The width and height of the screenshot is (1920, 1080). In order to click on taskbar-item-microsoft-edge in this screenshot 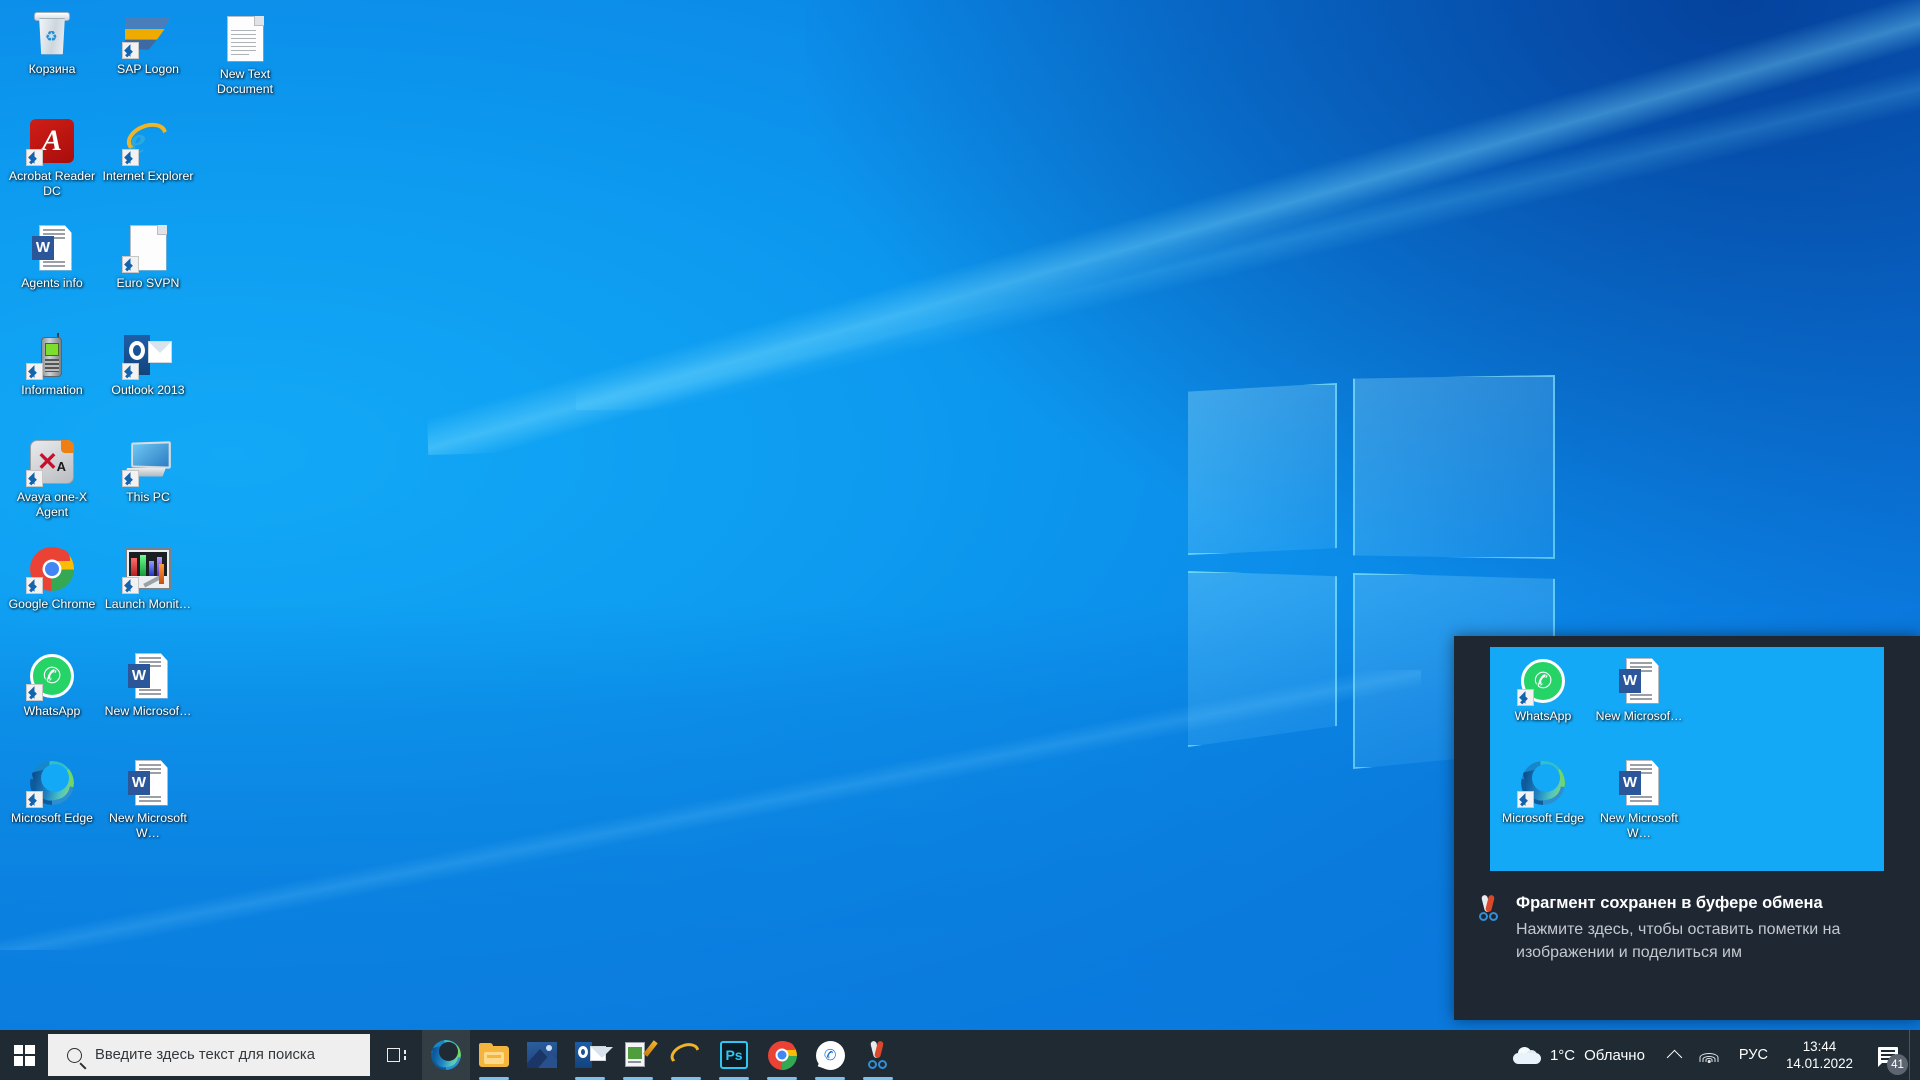, I will do `click(446, 1055)`.